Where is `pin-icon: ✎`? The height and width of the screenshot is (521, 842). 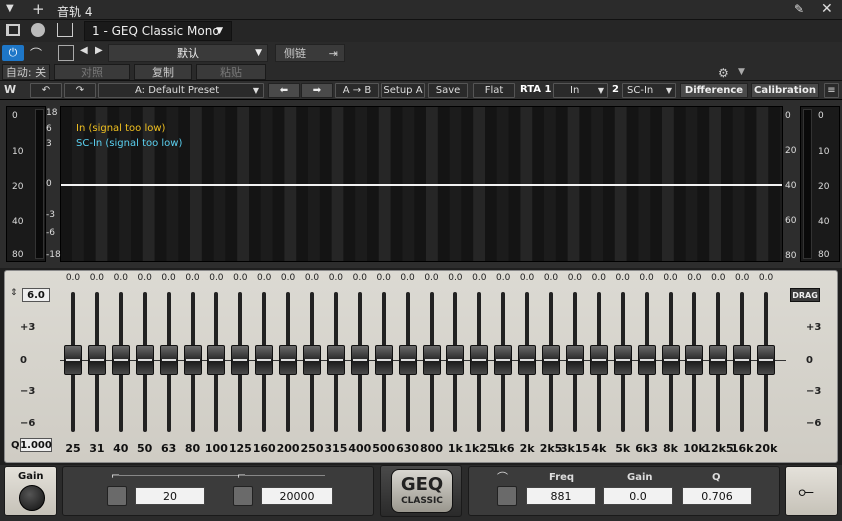
pin-icon: ✎ is located at coordinates (799, 9).